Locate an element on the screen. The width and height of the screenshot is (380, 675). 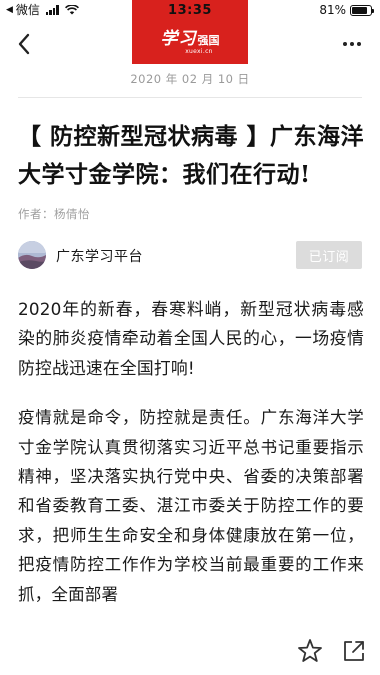
battery-icon is located at coordinates (362, 10).